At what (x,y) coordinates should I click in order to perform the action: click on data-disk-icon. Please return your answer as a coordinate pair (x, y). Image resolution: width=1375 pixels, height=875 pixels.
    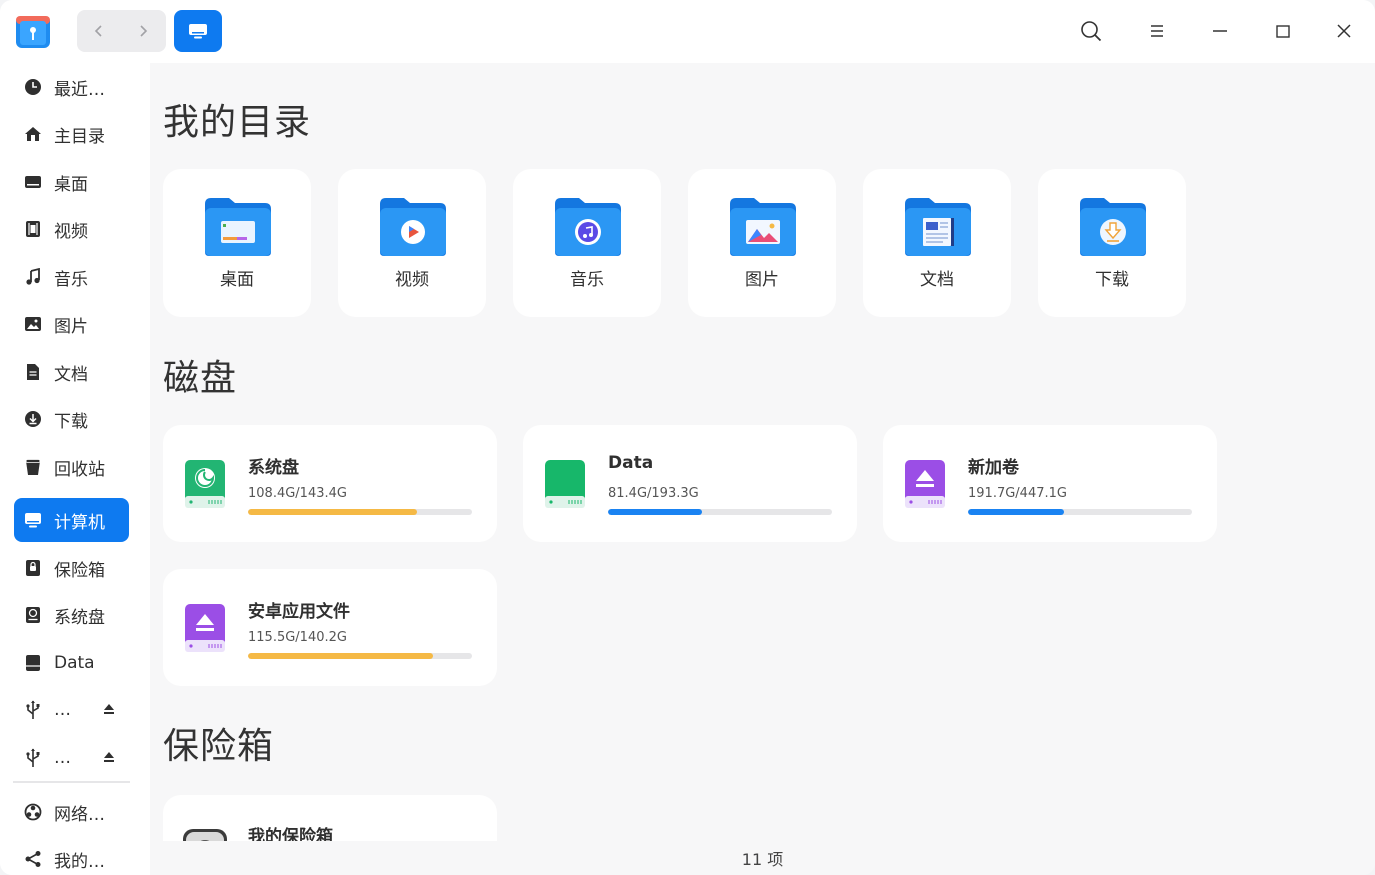
    Looking at the image, I should click on (565, 484).